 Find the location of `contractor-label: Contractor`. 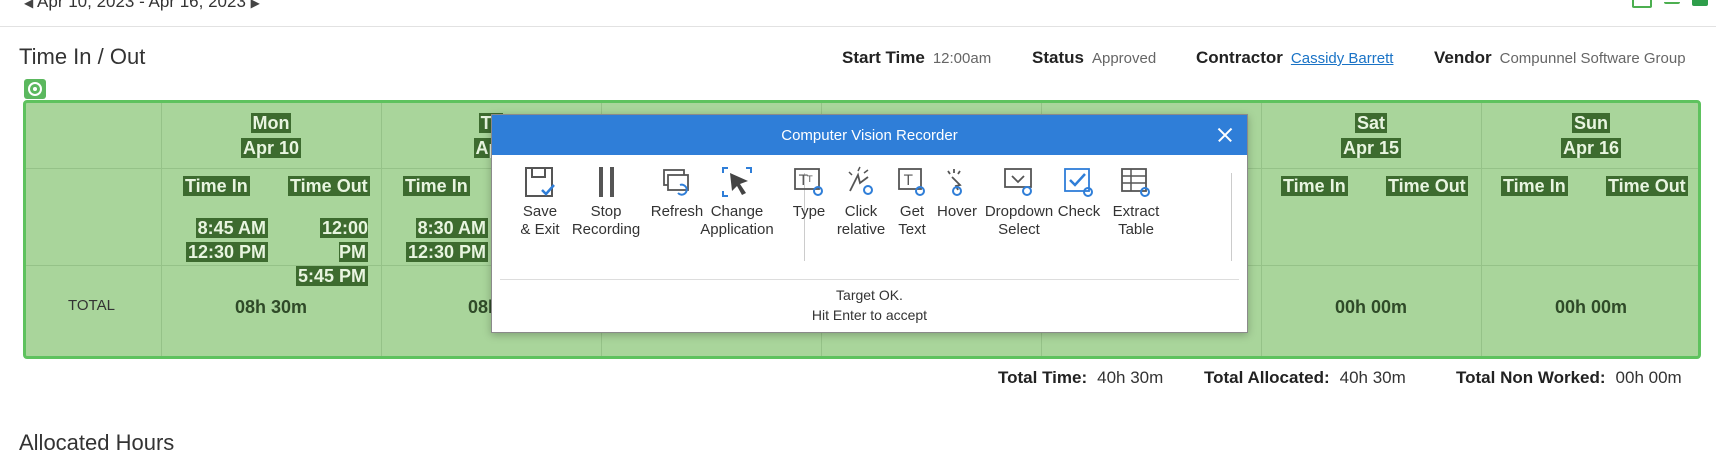

contractor-label: Contractor is located at coordinates (1239, 57).